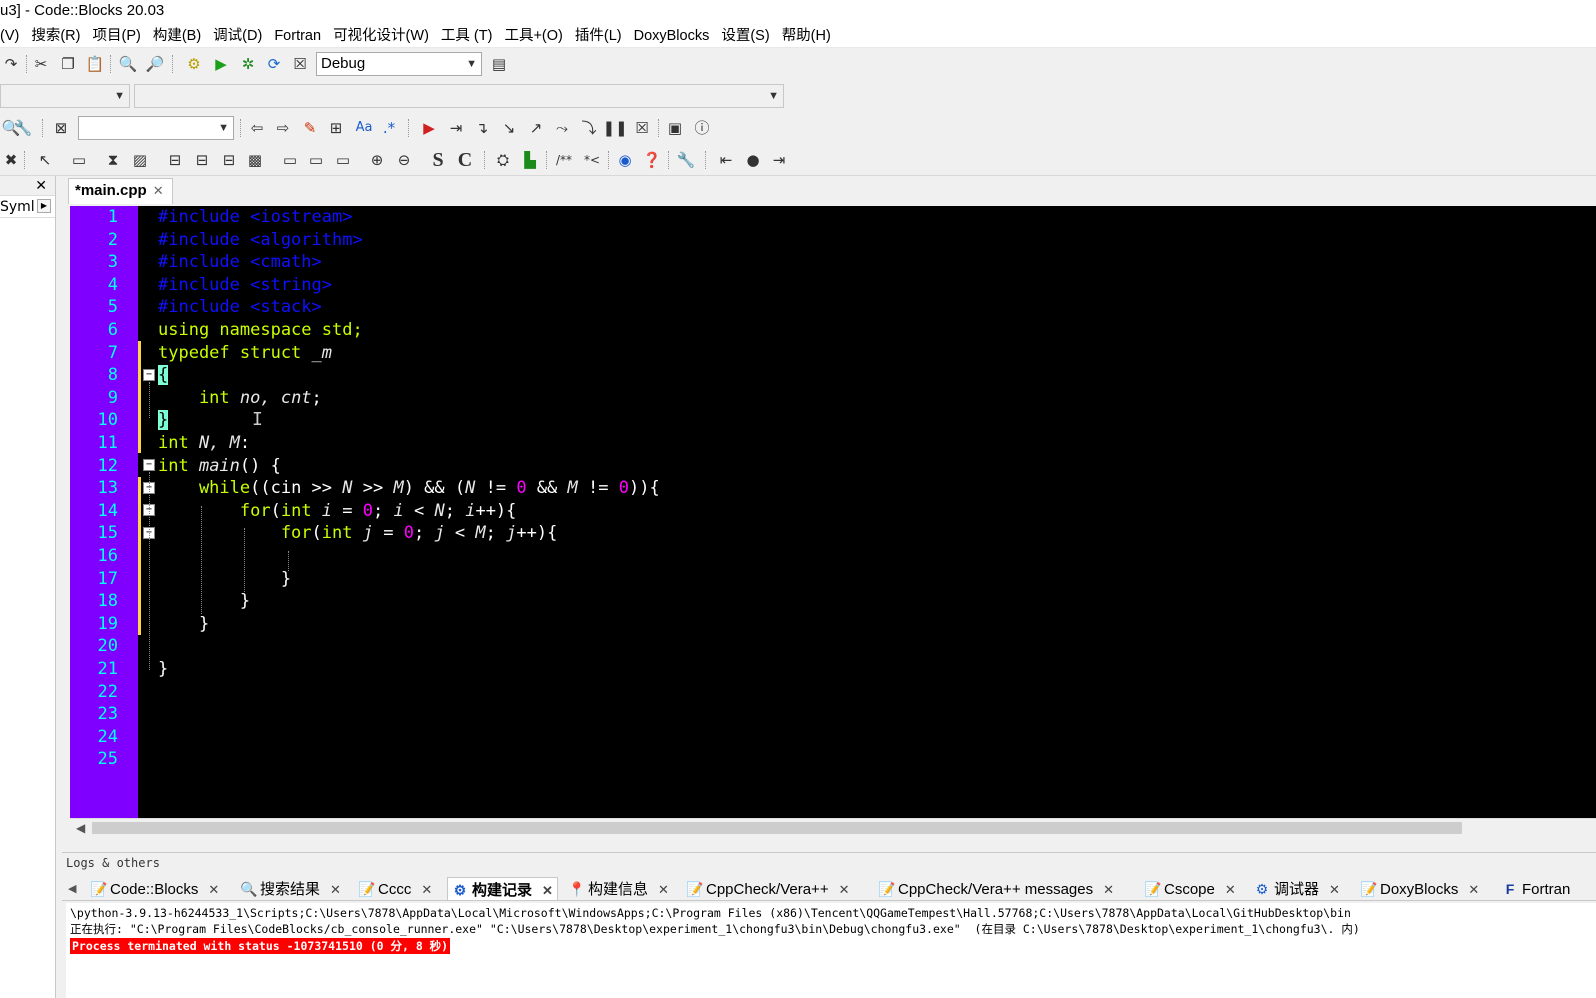 This screenshot has width=1596, height=998. I want to click on menu-tools: 工具 (T), so click(467, 35).